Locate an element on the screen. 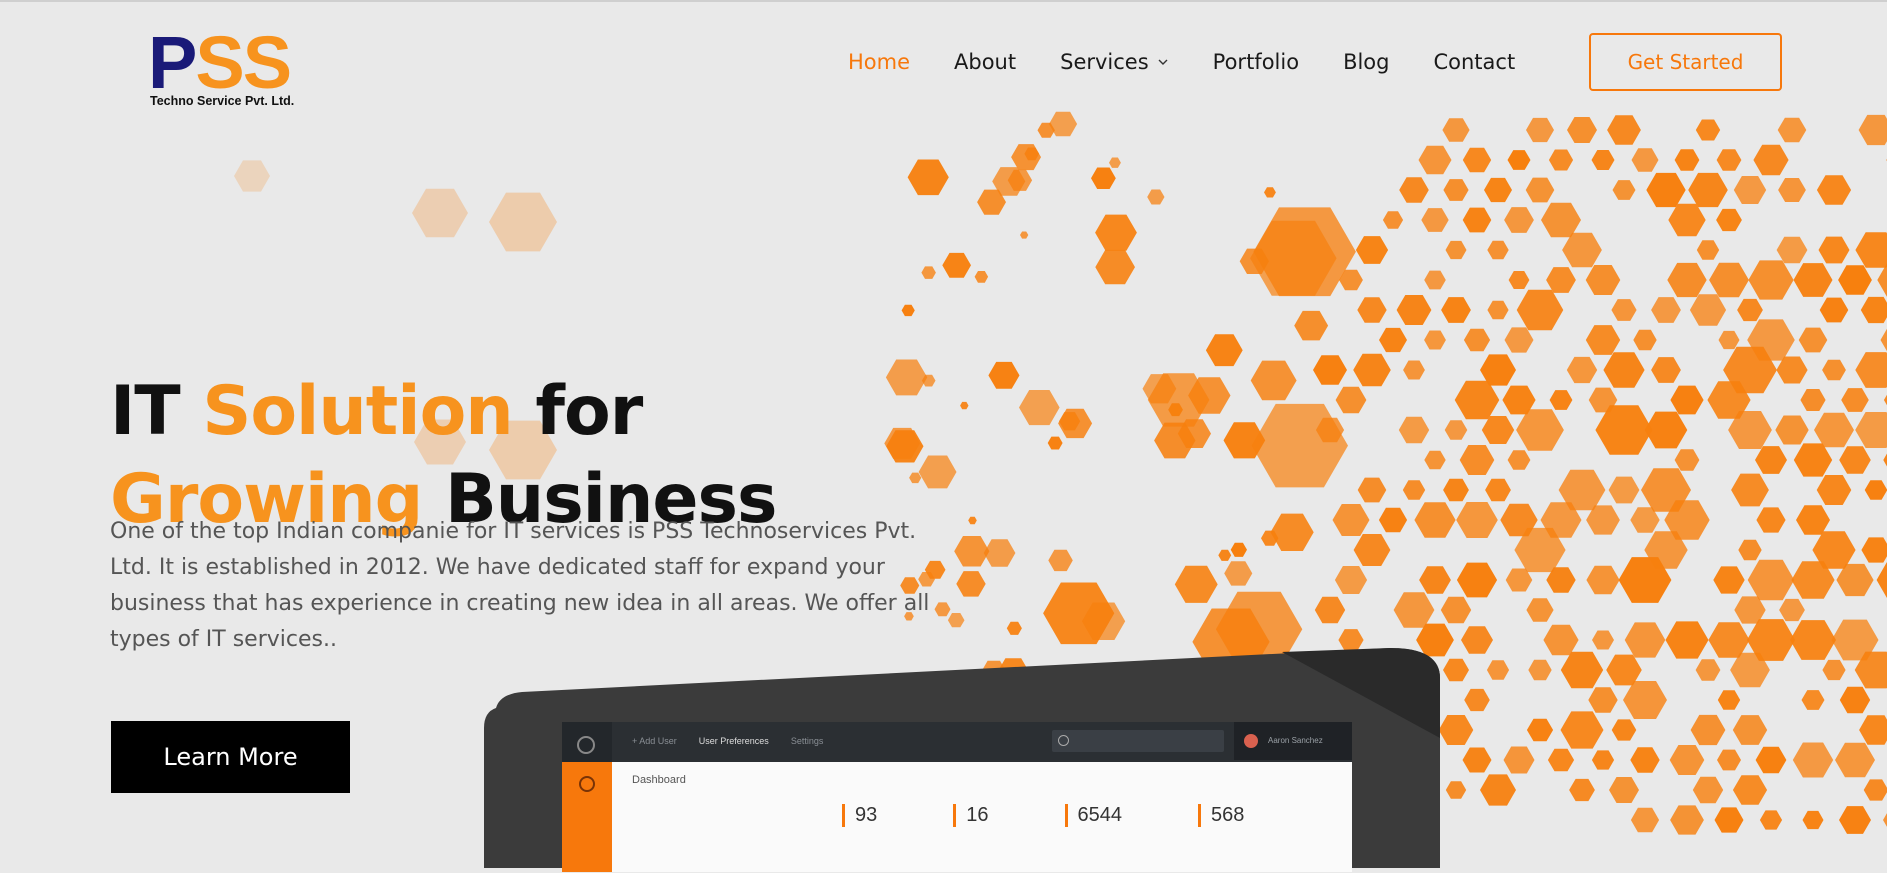 The image size is (1887, 873). get-started-button: Get Started is located at coordinates (1685, 62).